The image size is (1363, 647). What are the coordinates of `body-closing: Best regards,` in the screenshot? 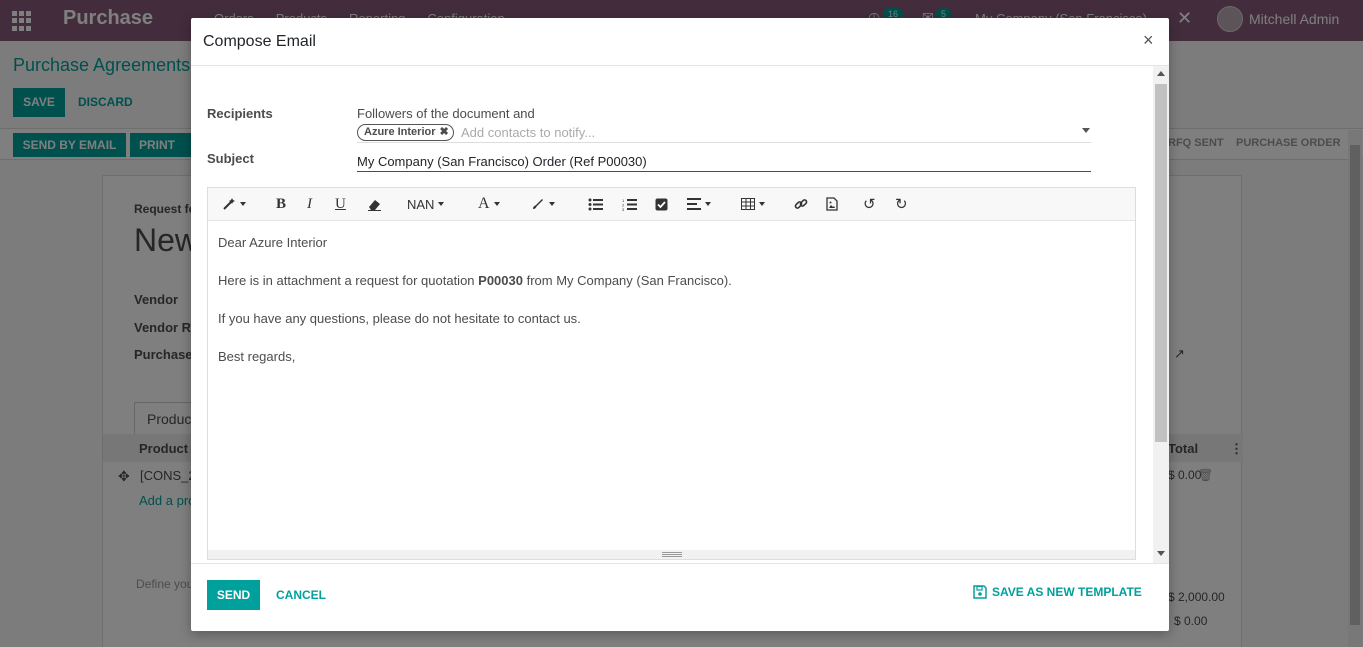 It's located at (257, 356).